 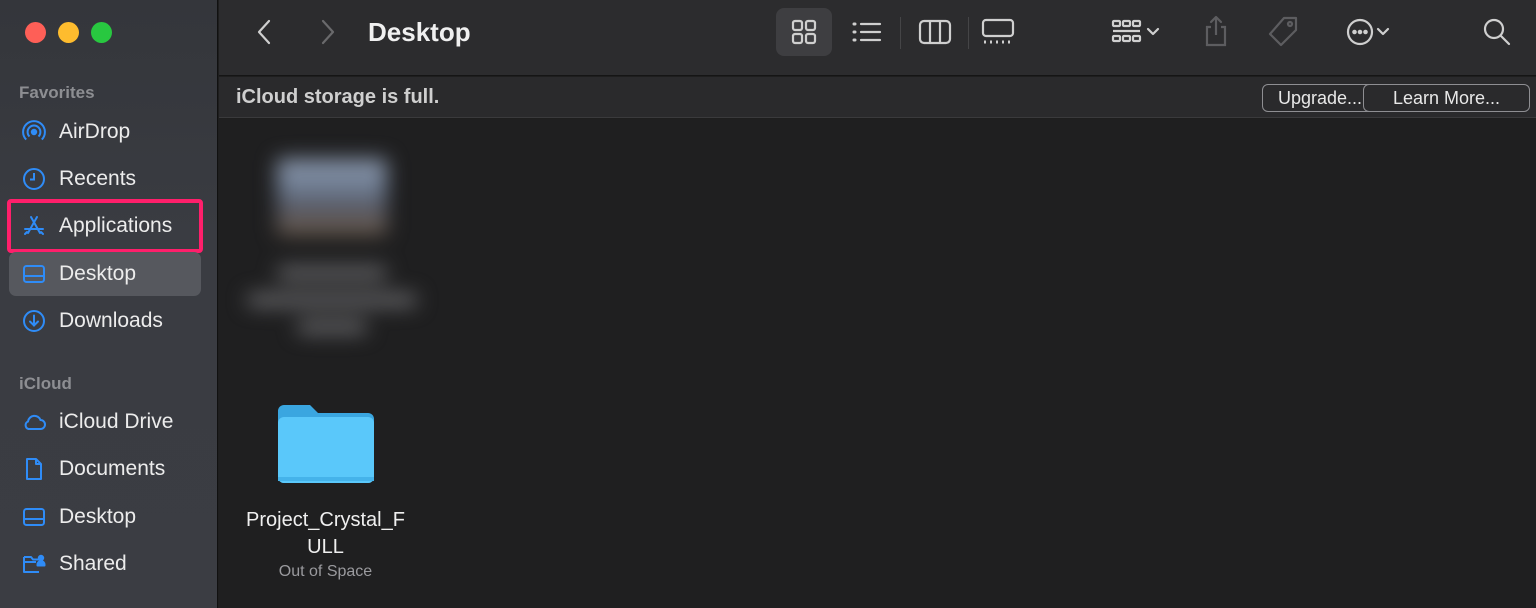 I want to click on sidebar-item-label: Shared, so click(x=93, y=563).